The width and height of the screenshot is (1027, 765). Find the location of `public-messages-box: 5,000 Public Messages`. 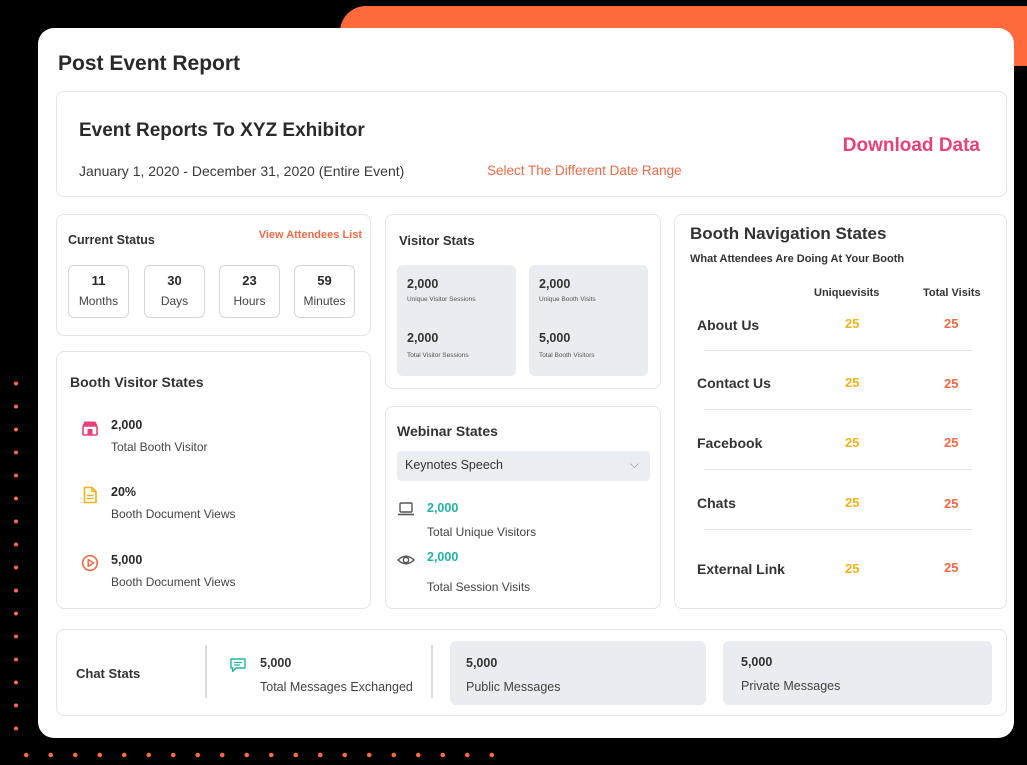

public-messages-box: 5,000 Public Messages is located at coordinates (578, 673).